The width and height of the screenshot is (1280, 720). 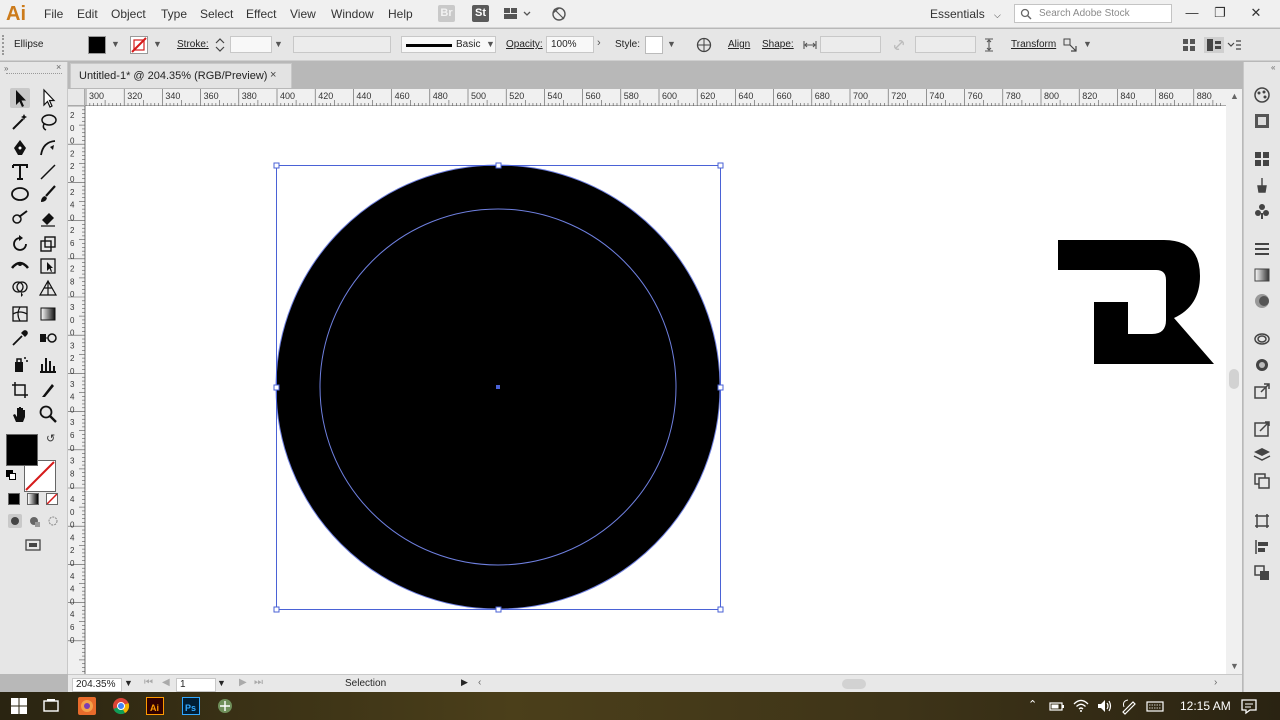 What do you see at coordinates (1093, 13) in the screenshot?
I see `search-adobe-stock-input: Search Adobe Stock` at bounding box center [1093, 13].